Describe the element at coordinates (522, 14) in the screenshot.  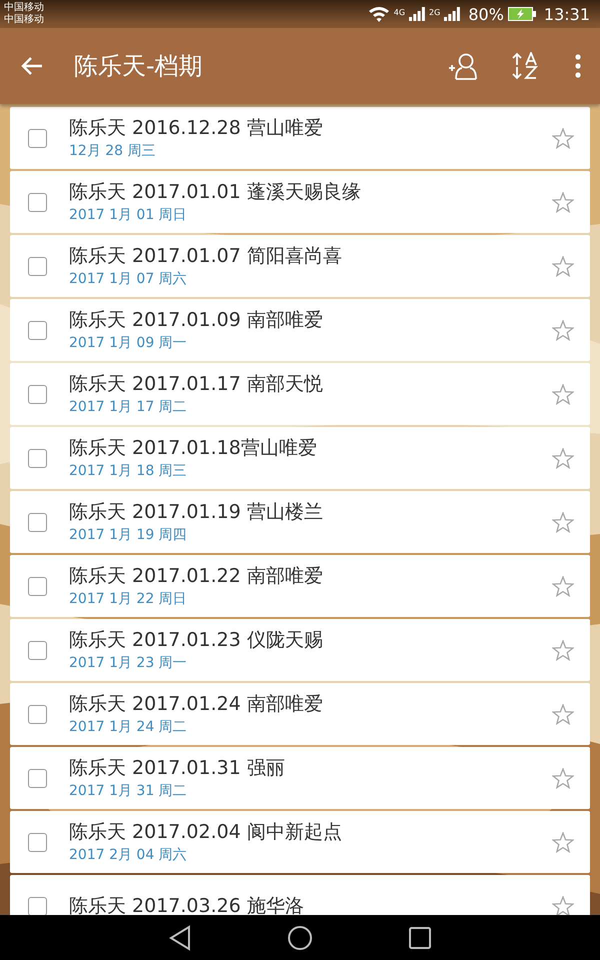
I see `battery-icon` at that location.